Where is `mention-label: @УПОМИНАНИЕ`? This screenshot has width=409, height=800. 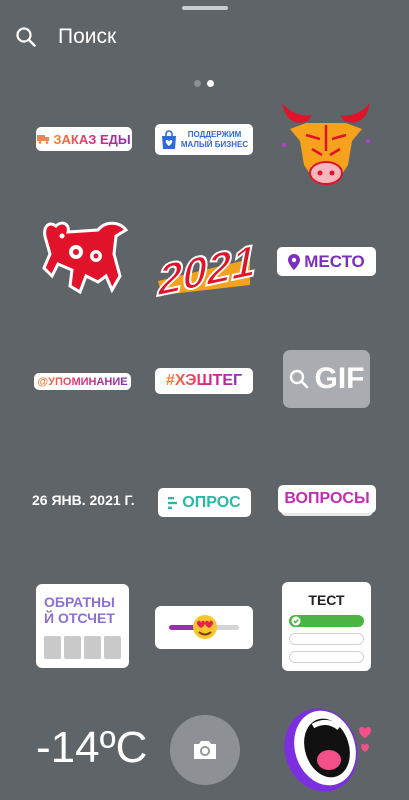
mention-label: @УПОМИНАНИЕ is located at coordinates (82, 381).